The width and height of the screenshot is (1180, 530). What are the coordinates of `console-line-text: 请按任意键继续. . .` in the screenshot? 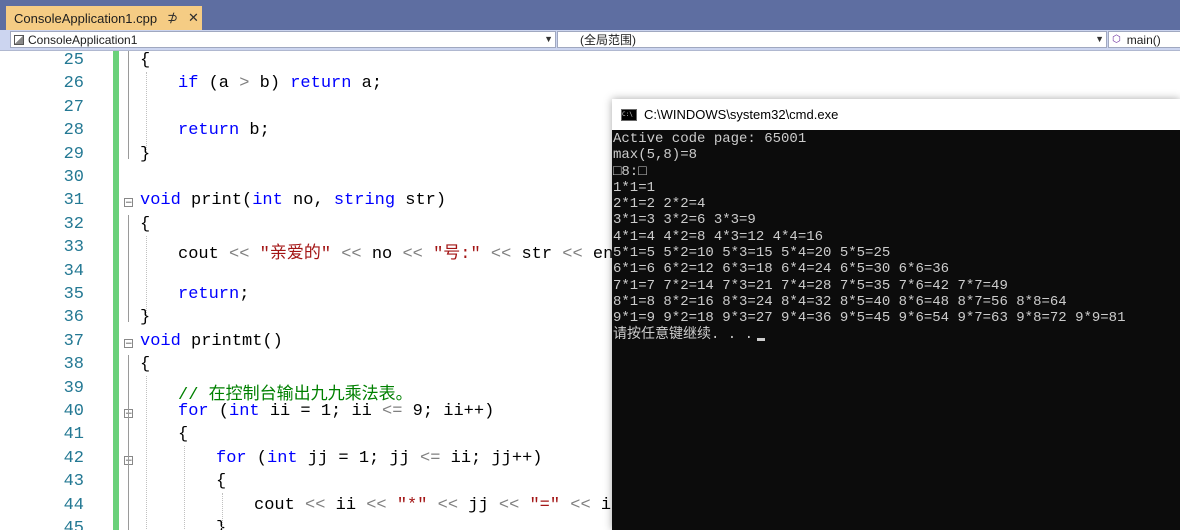 It's located at (683, 334).